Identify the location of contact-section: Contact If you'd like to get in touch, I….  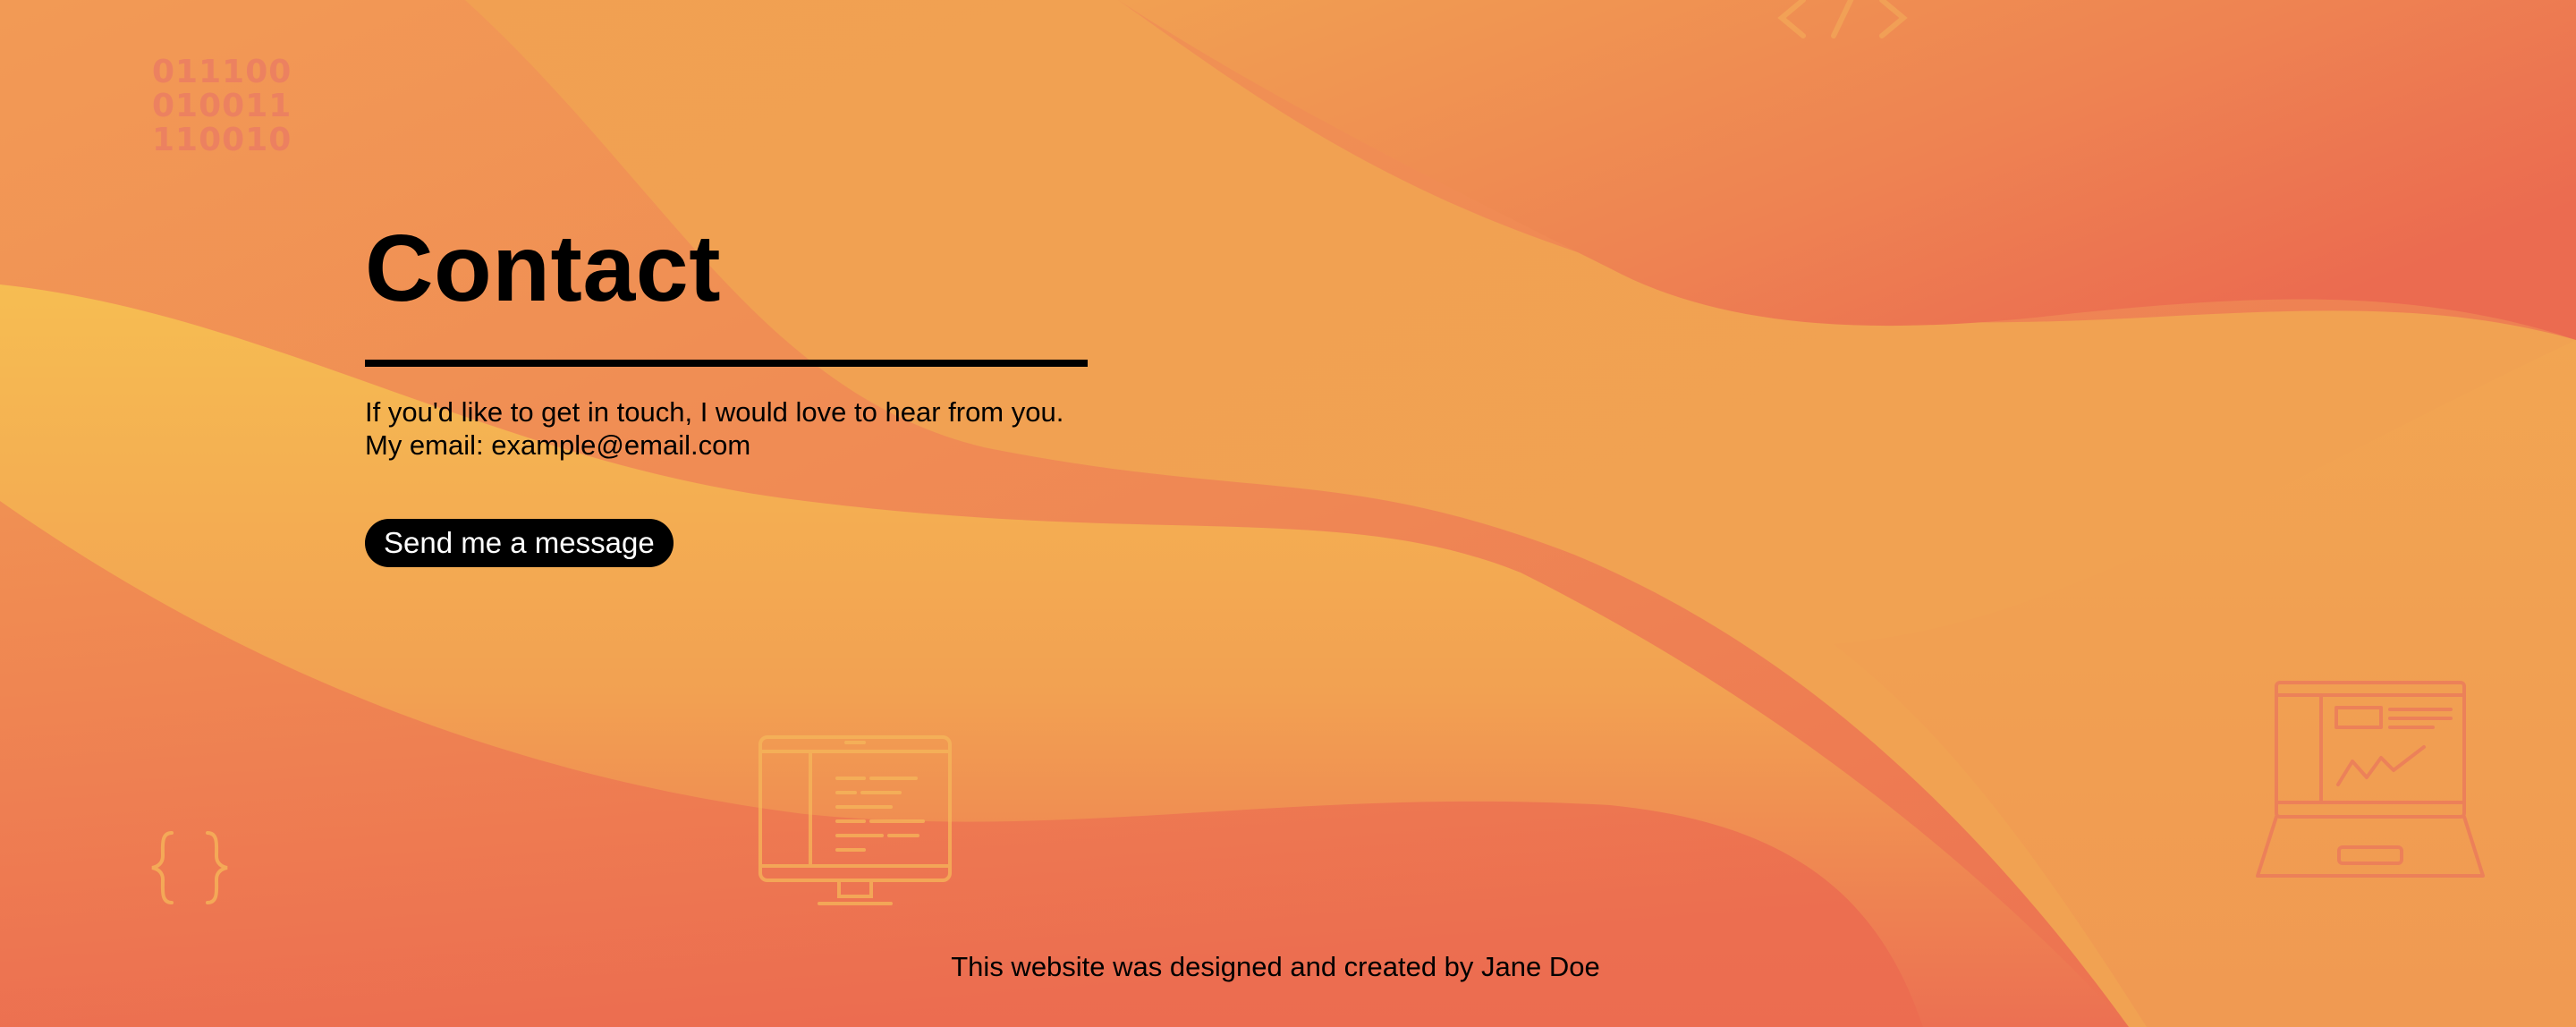
(731, 391).